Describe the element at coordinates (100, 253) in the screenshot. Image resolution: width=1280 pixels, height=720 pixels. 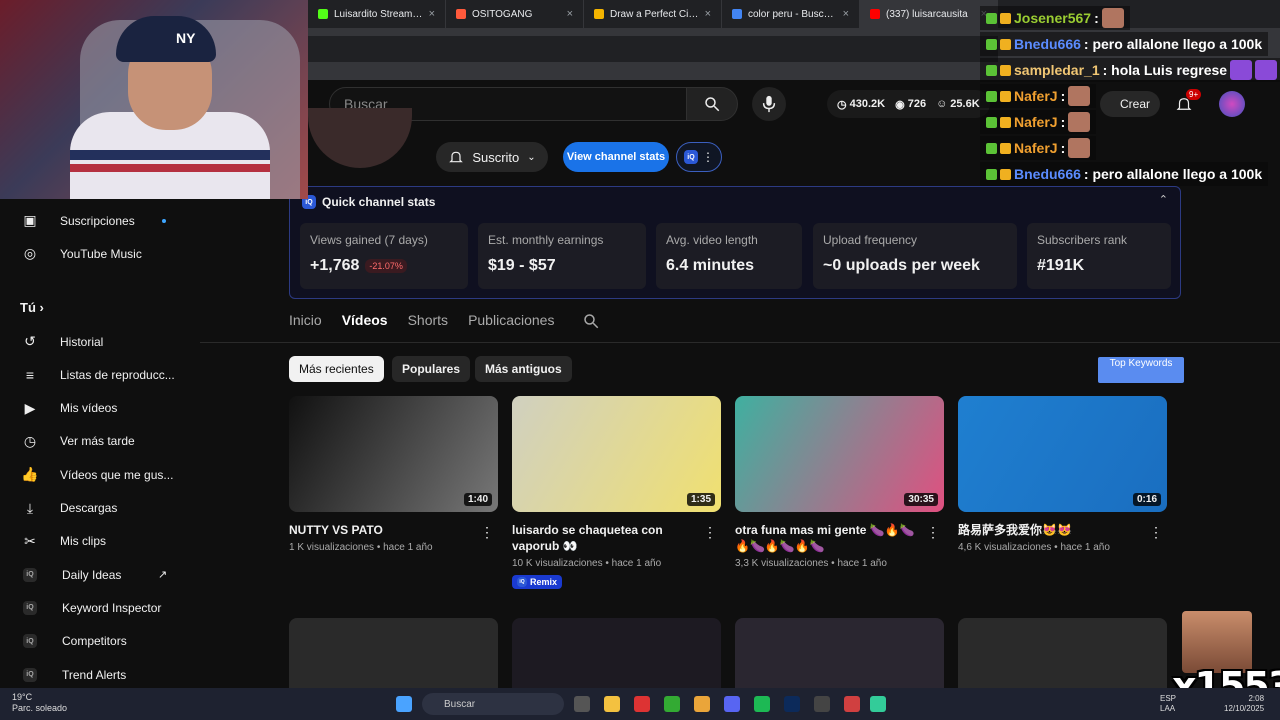
I see `sidebar-item-music: ◎ YouTube Music` at that location.